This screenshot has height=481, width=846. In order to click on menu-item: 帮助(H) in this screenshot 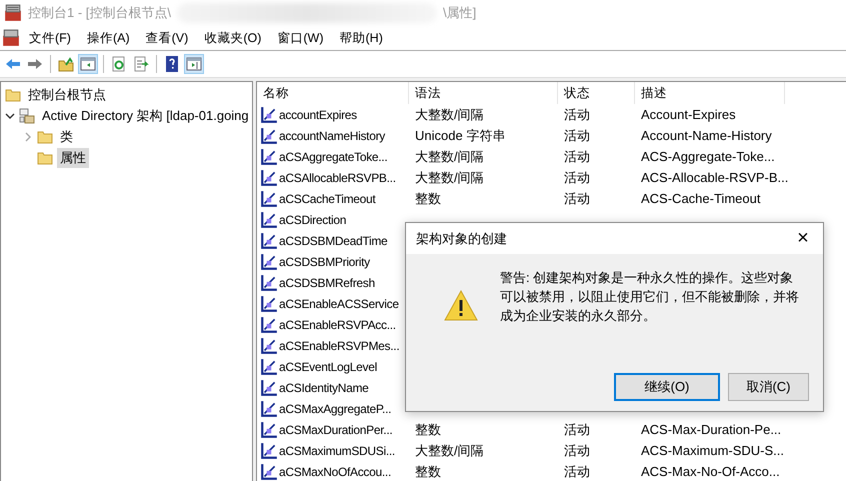, I will do `click(361, 38)`.